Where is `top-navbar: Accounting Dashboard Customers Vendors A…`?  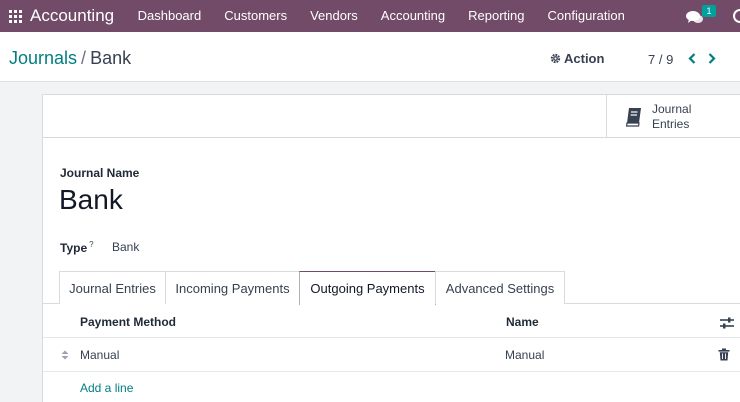 top-navbar: Accounting Dashboard Customers Vendors A… is located at coordinates (370, 16).